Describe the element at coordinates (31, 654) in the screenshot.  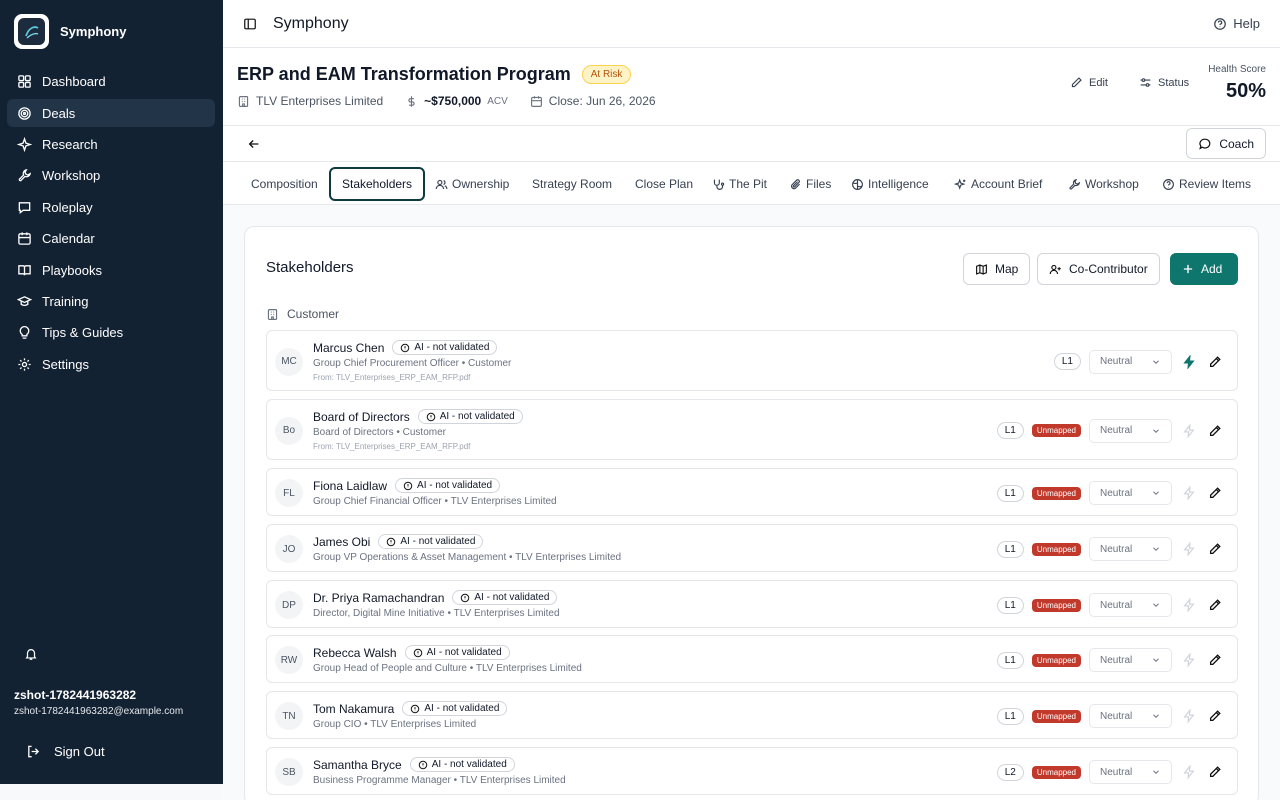
I see `bell-icon` at that location.